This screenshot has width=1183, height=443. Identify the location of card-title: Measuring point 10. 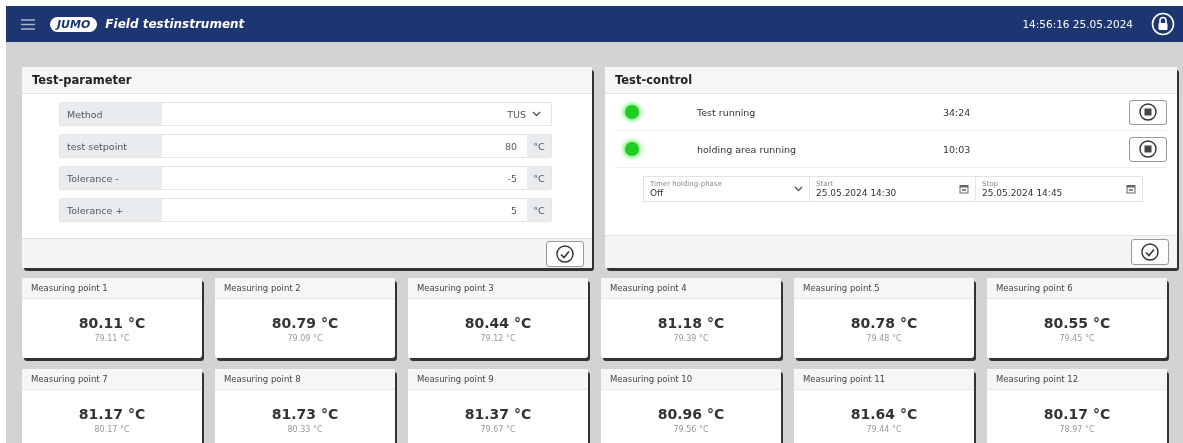
(691, 379).